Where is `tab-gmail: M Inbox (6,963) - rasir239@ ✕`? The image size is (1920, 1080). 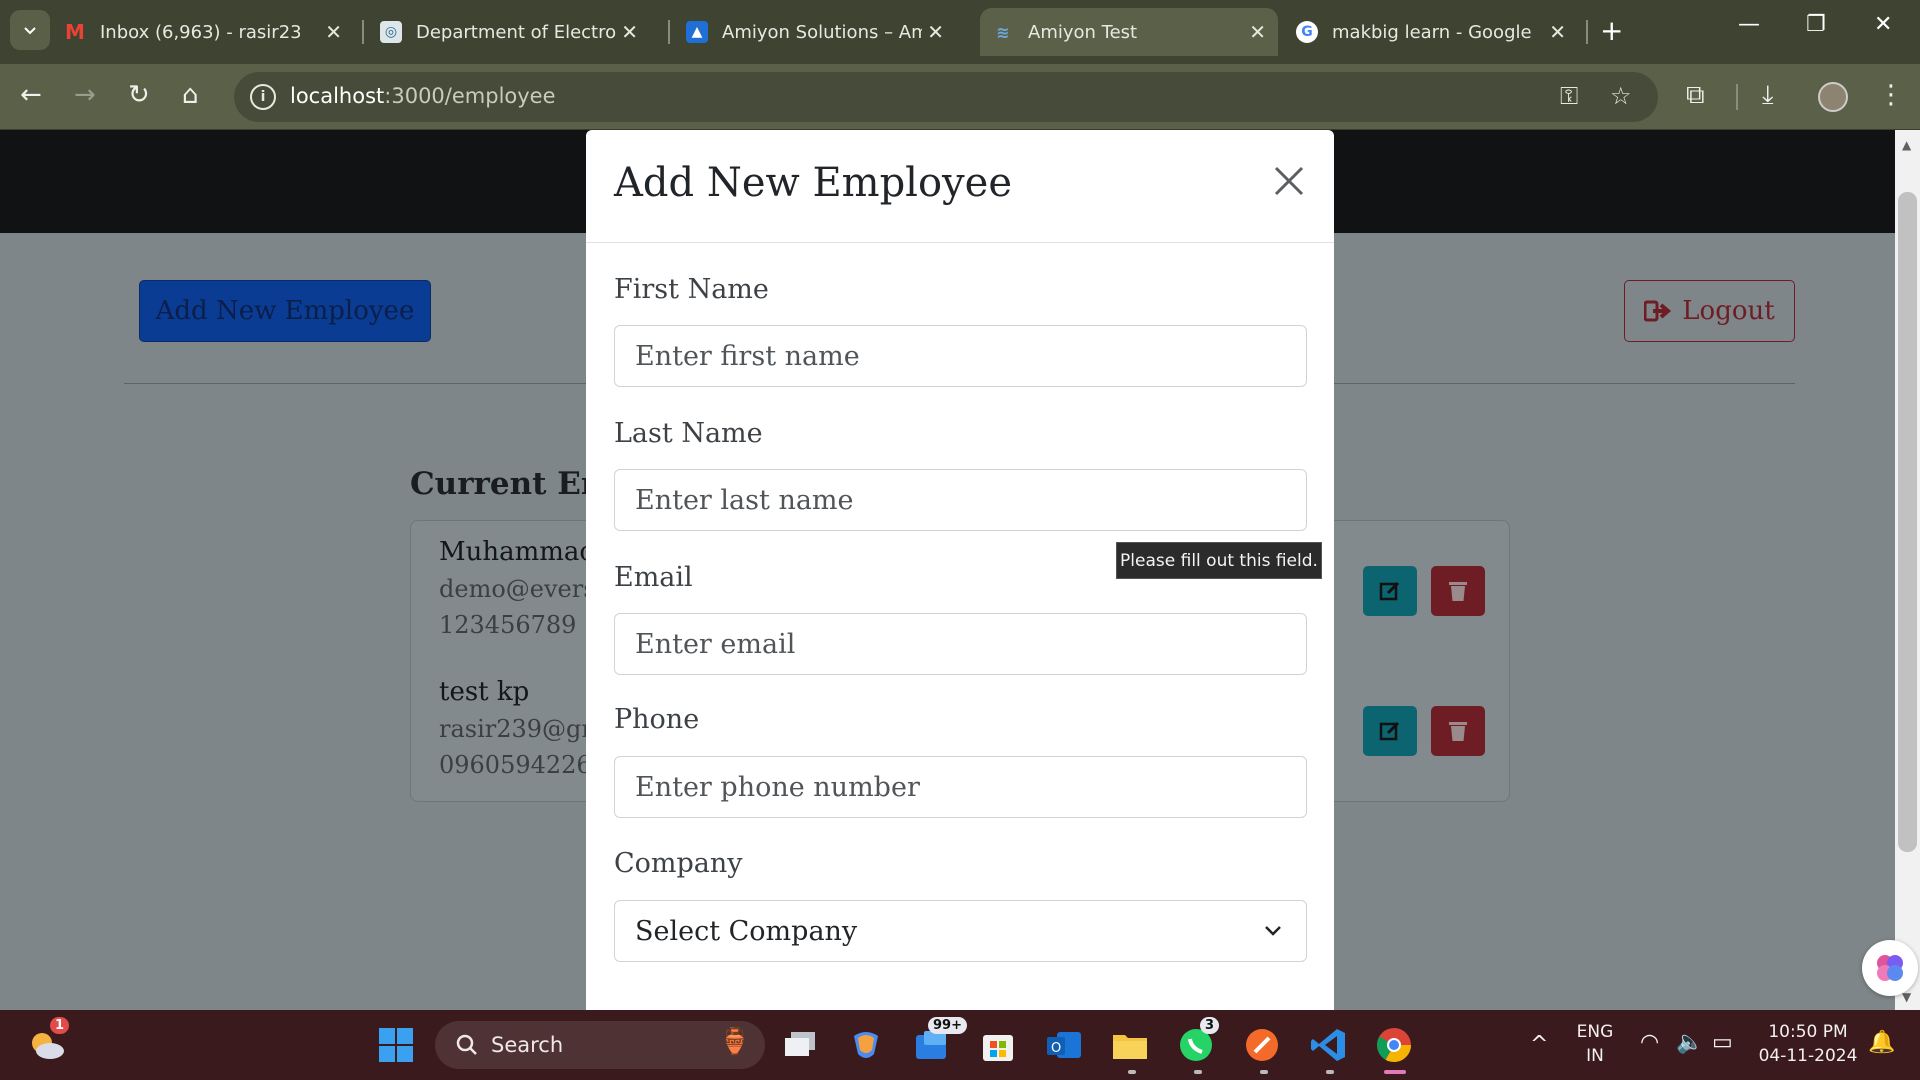
tab-gmail: M Inbox (6,963) - rasir239@ ✕ is located at coordinates (209, 32).